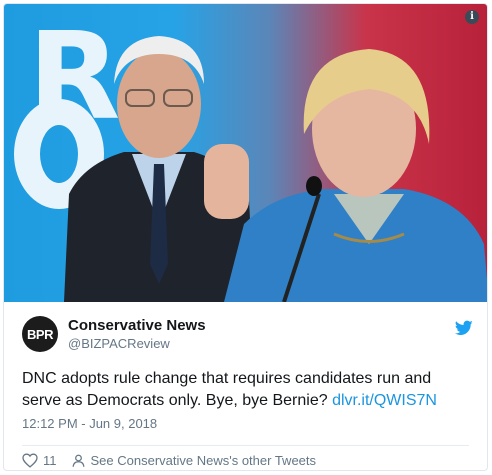 This screenshot has height=475, width=492. What do you see at coordinates (472, 17) in the screenshot?
I see `info-icon: i` at bounding box center [472, 17].